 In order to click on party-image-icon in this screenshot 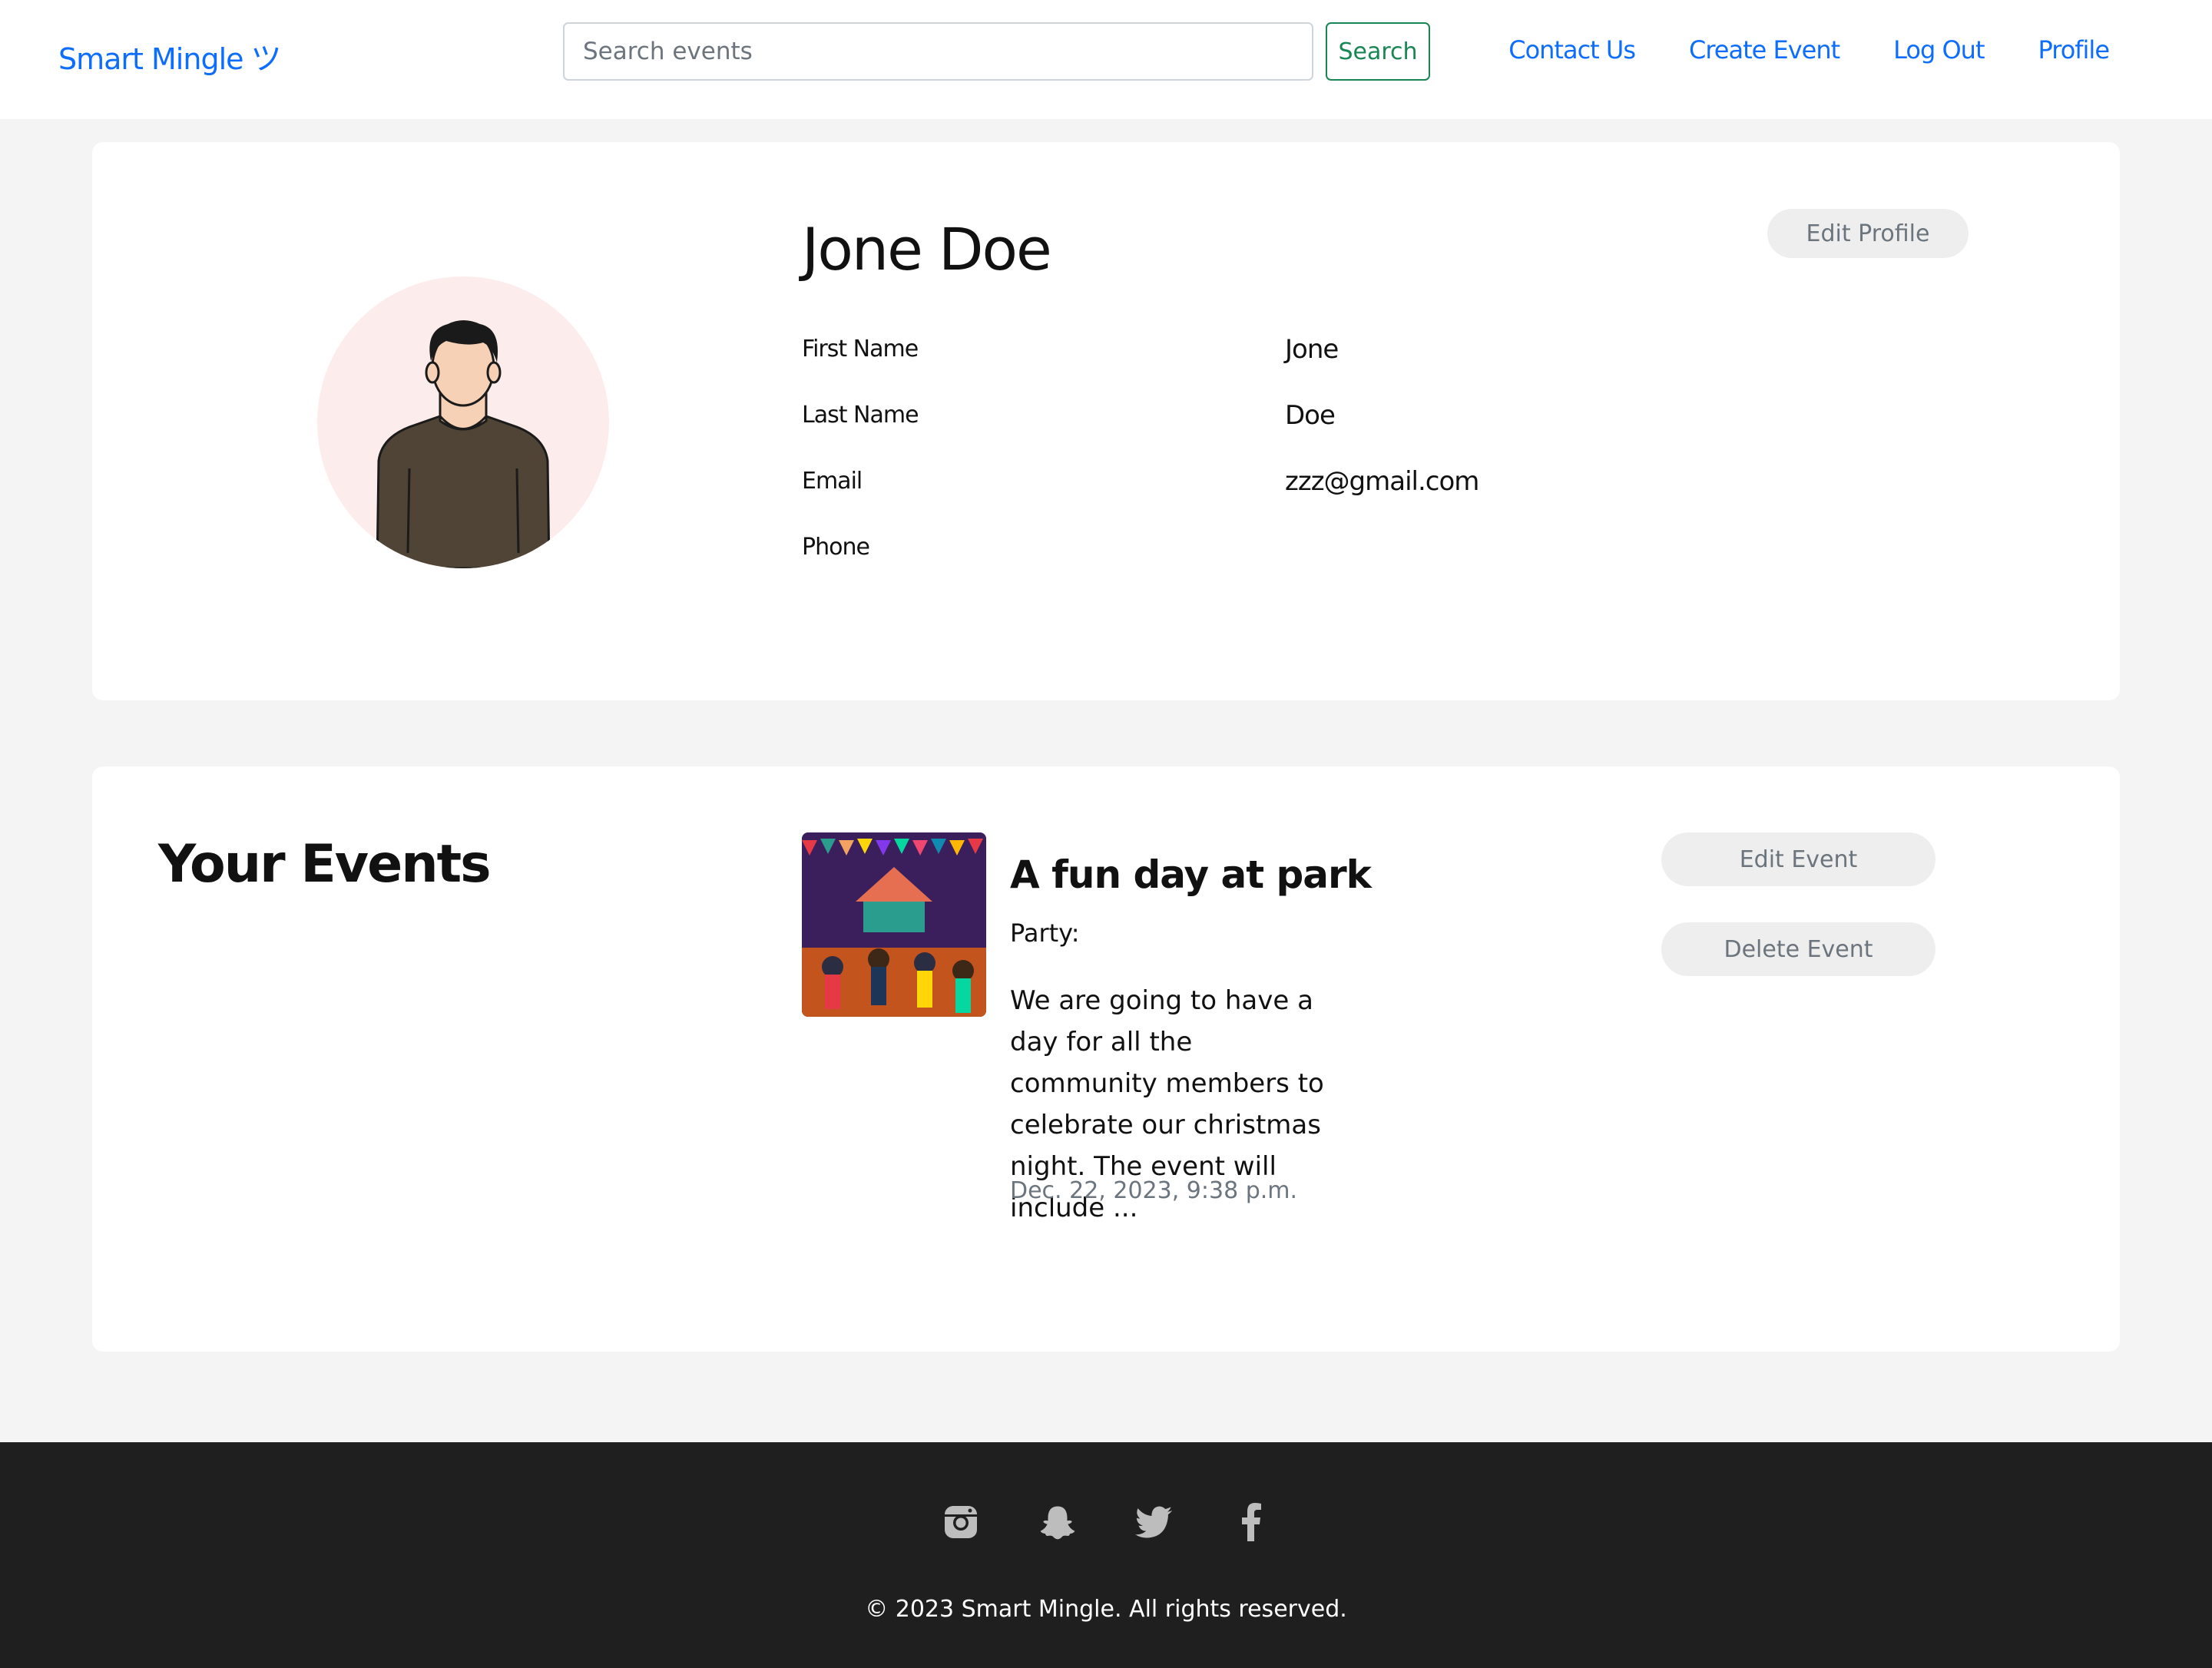, I will do `click(894, 924)`.